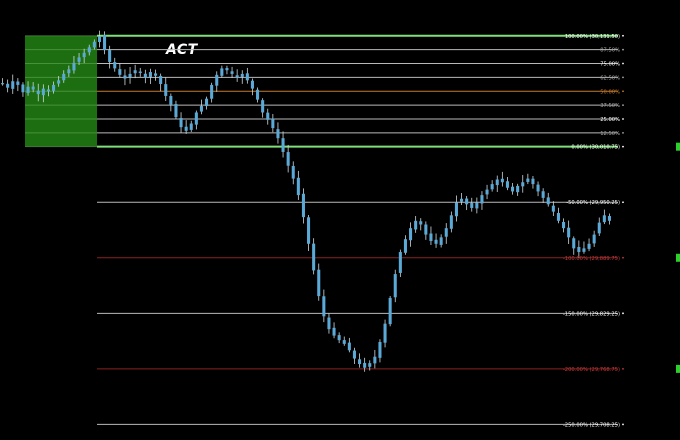 This screenshot has width=680, height=440. I want to click on price-marker, so click(678, 368).